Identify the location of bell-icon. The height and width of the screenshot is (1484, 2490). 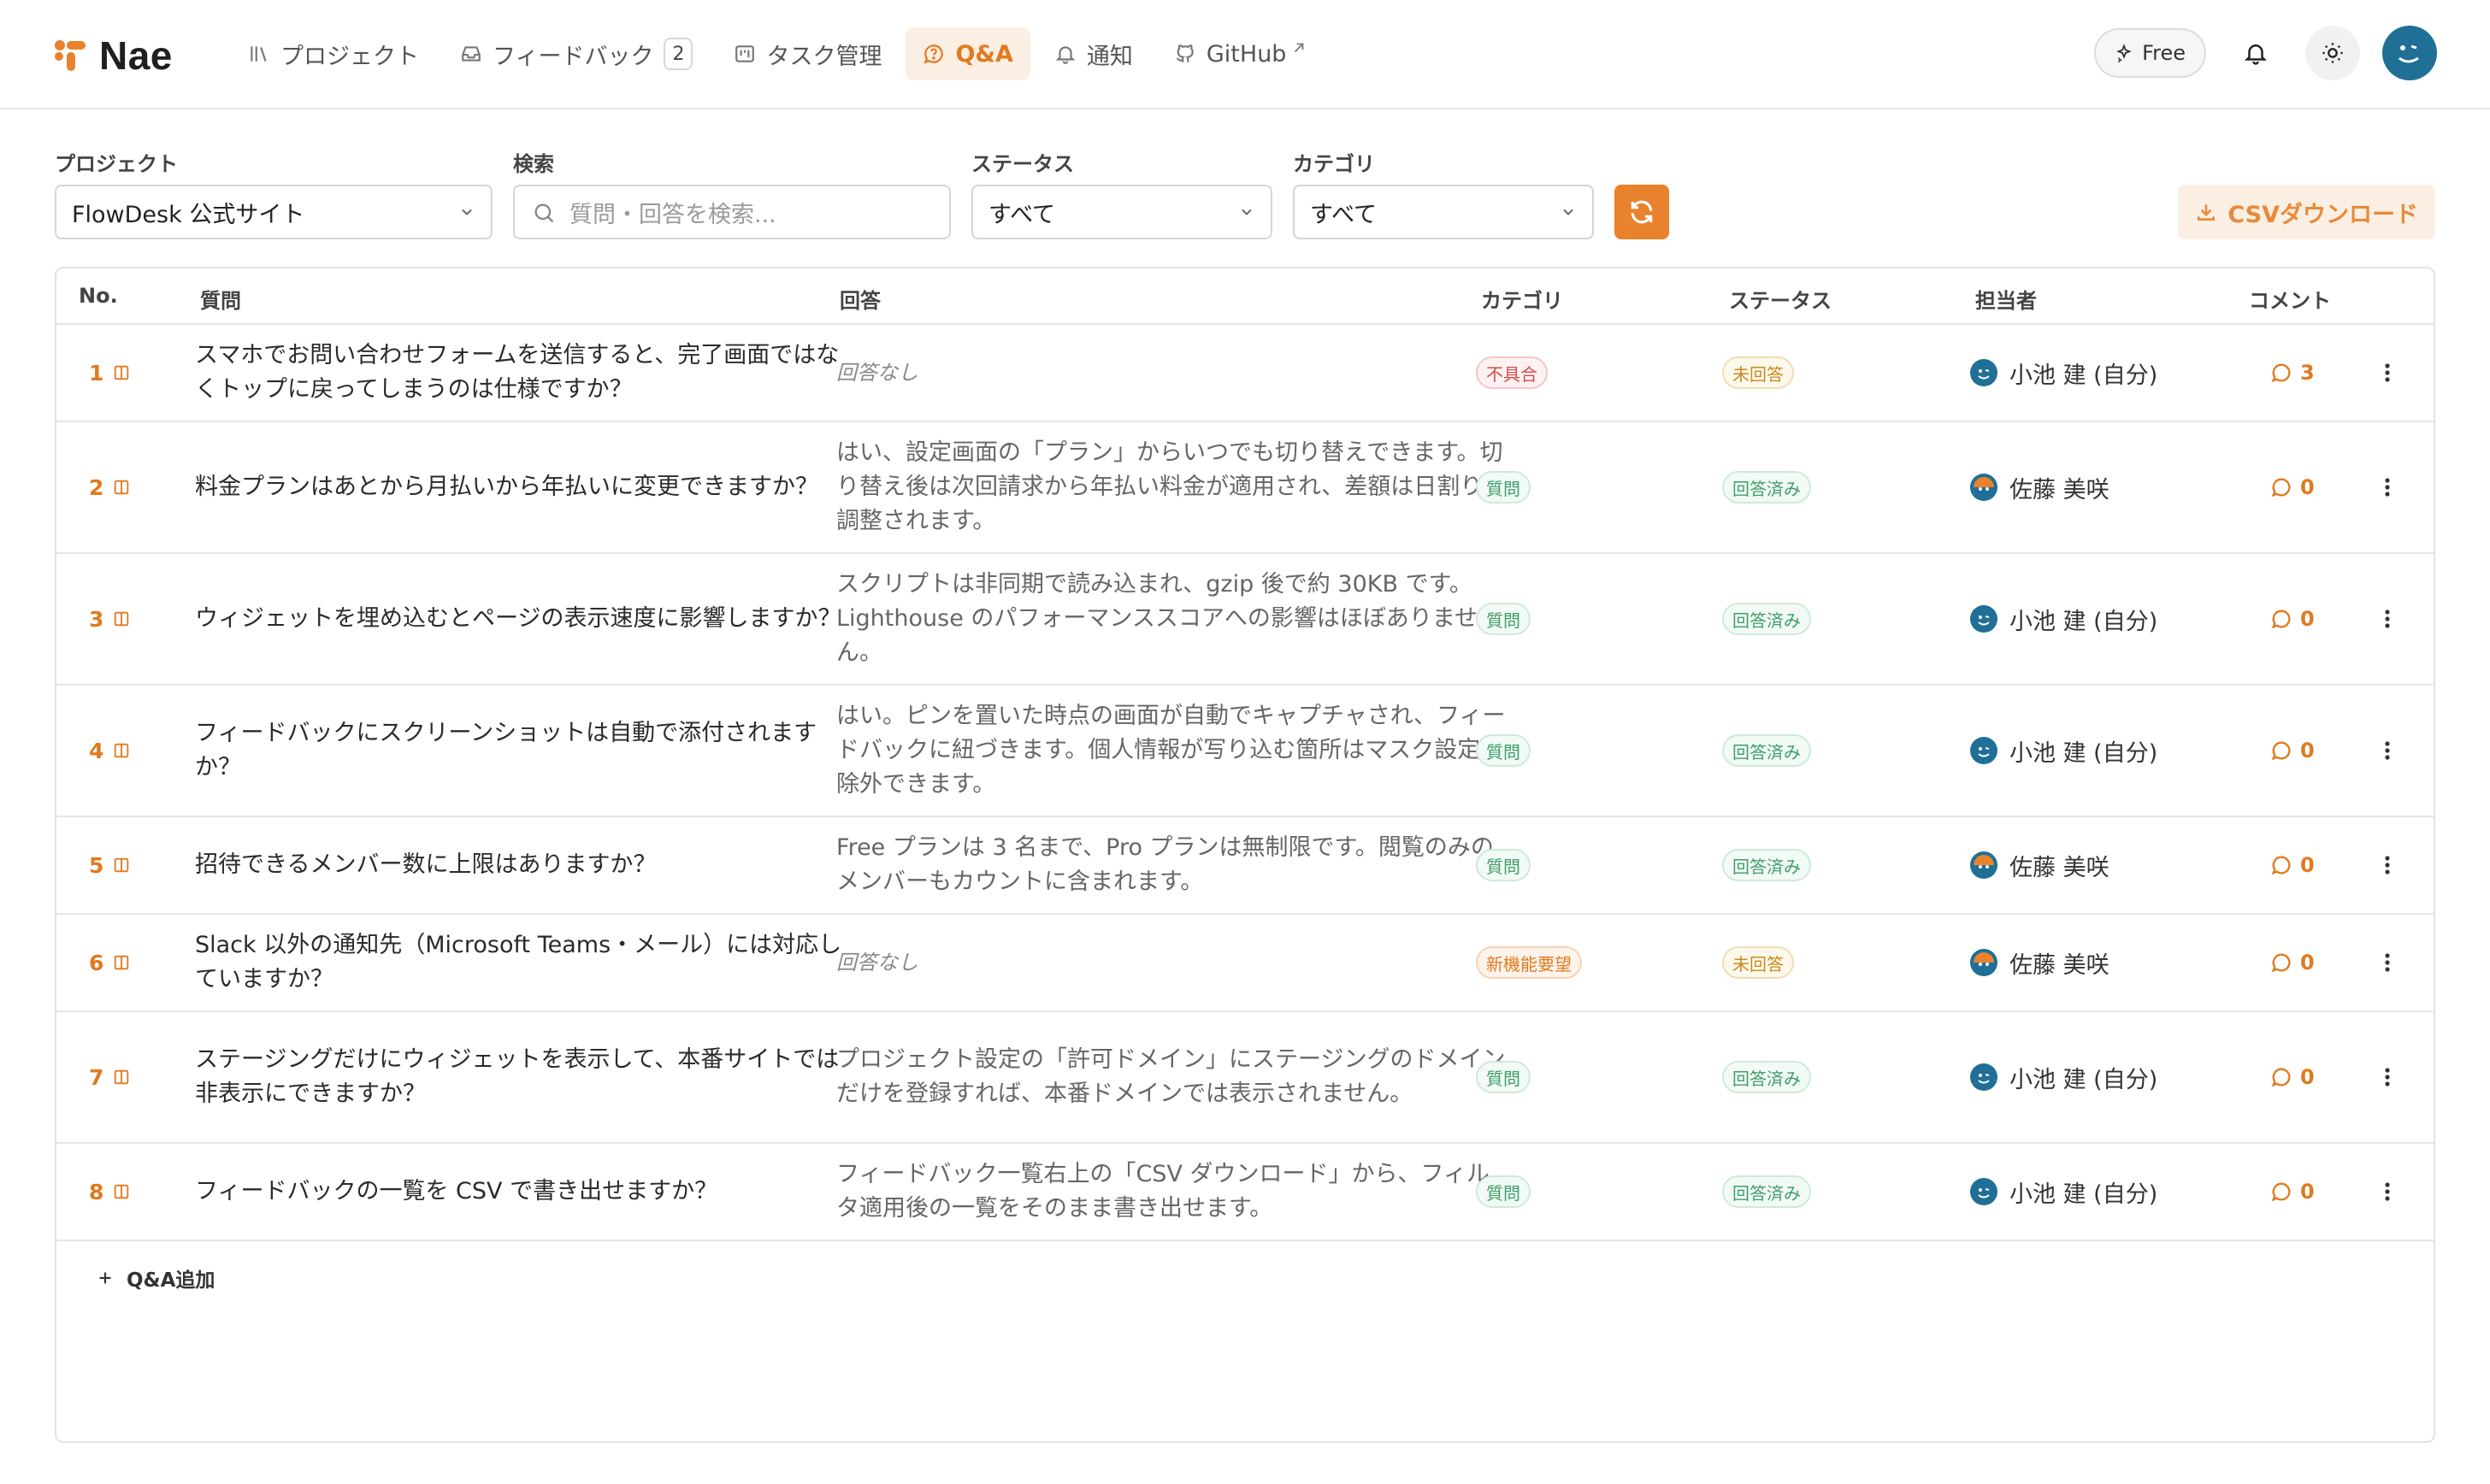
(2256, 54).